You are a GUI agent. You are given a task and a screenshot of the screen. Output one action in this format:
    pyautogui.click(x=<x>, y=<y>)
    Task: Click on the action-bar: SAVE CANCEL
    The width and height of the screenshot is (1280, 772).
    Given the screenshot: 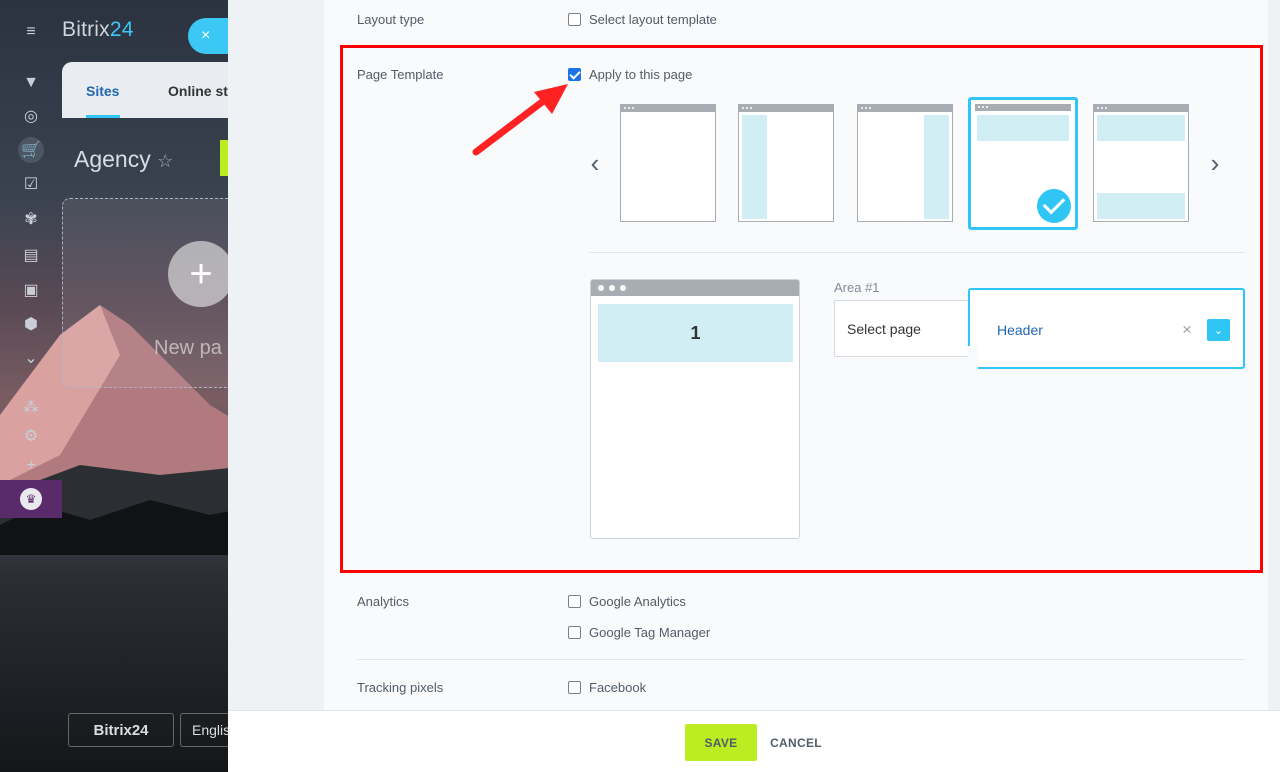 What is the action you would take?
    pyautogui.click(x=754, y=741)
    